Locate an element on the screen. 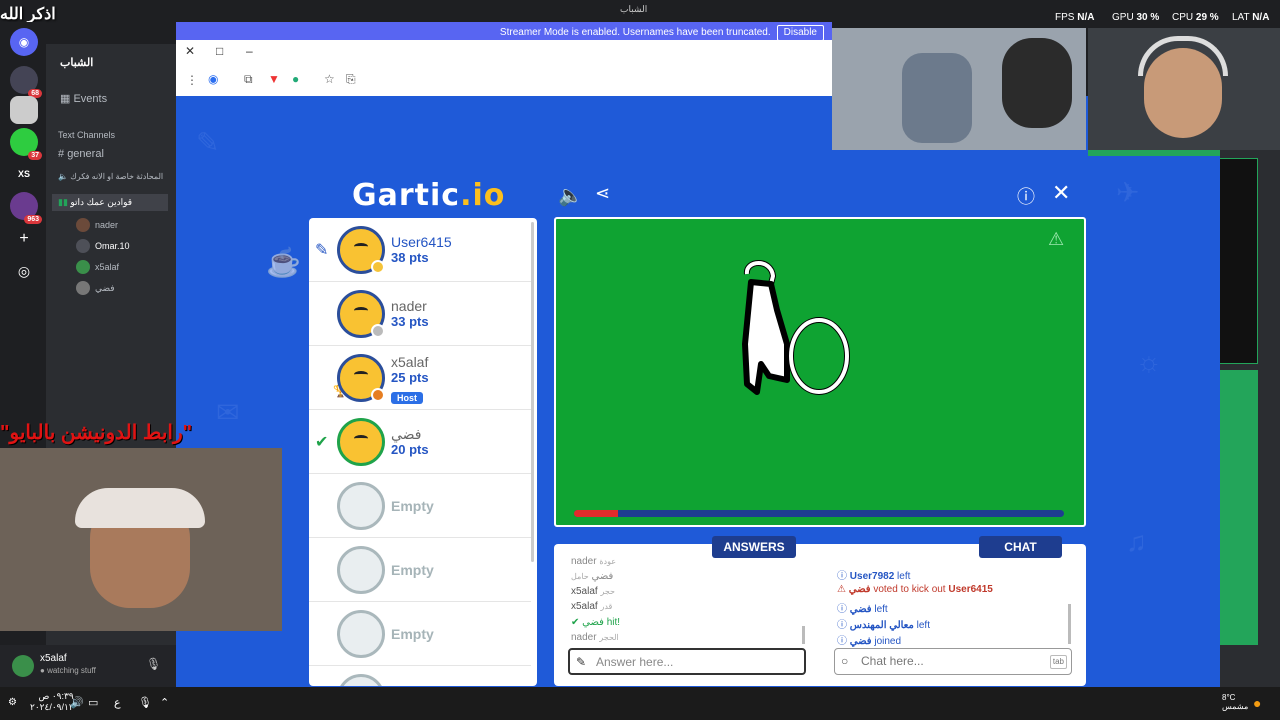 The image size is (1280, 720). answer-user: nader is located at coordinates (584, 561).